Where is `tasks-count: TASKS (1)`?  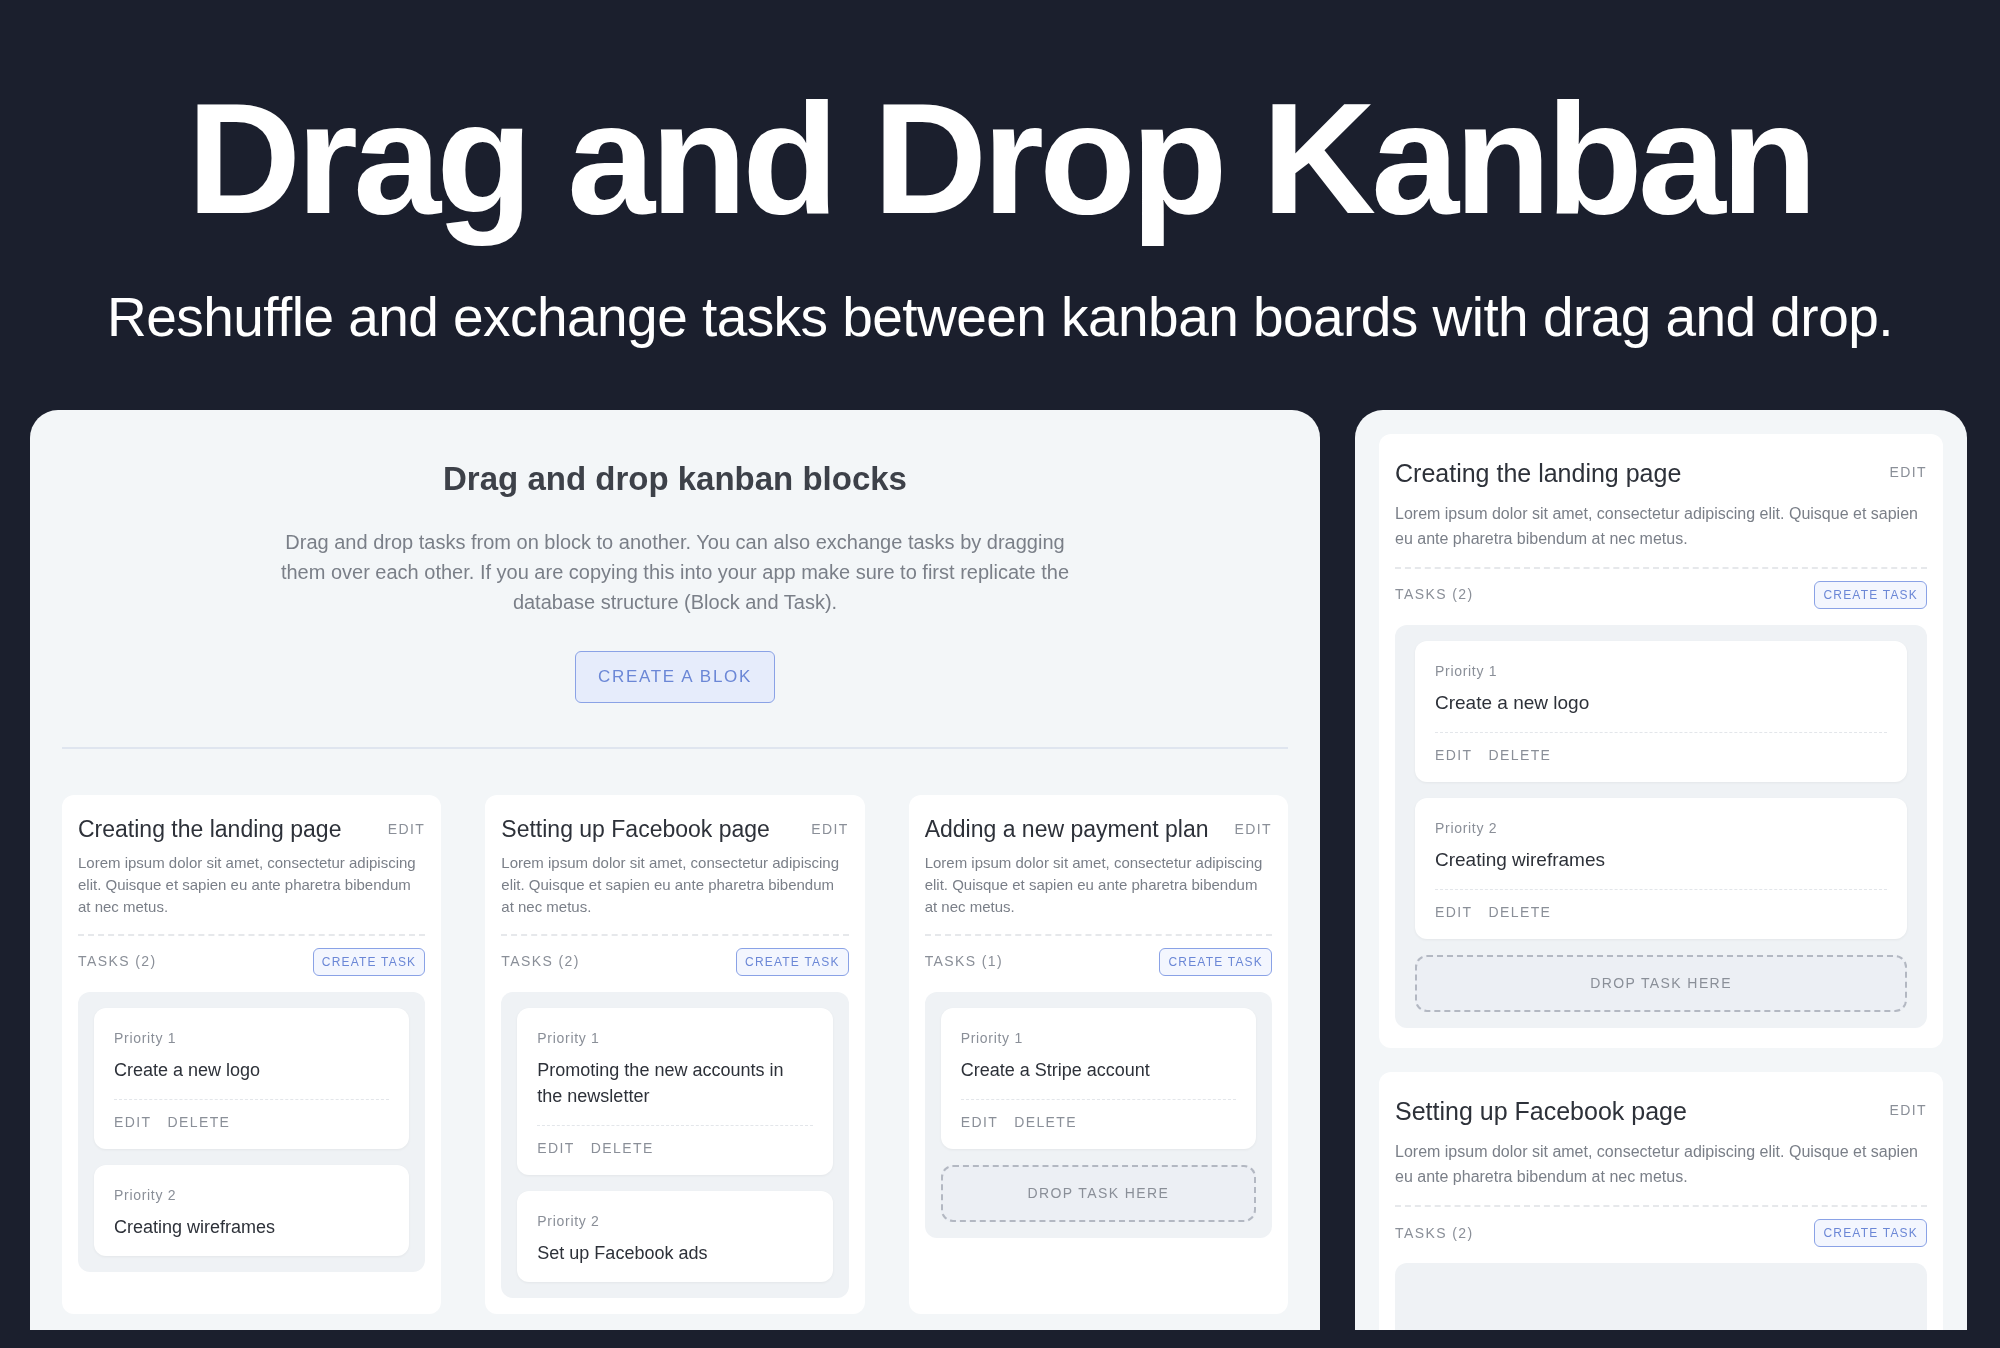
tasks-count: TASKS (1) is located at coordinates (964, 962).